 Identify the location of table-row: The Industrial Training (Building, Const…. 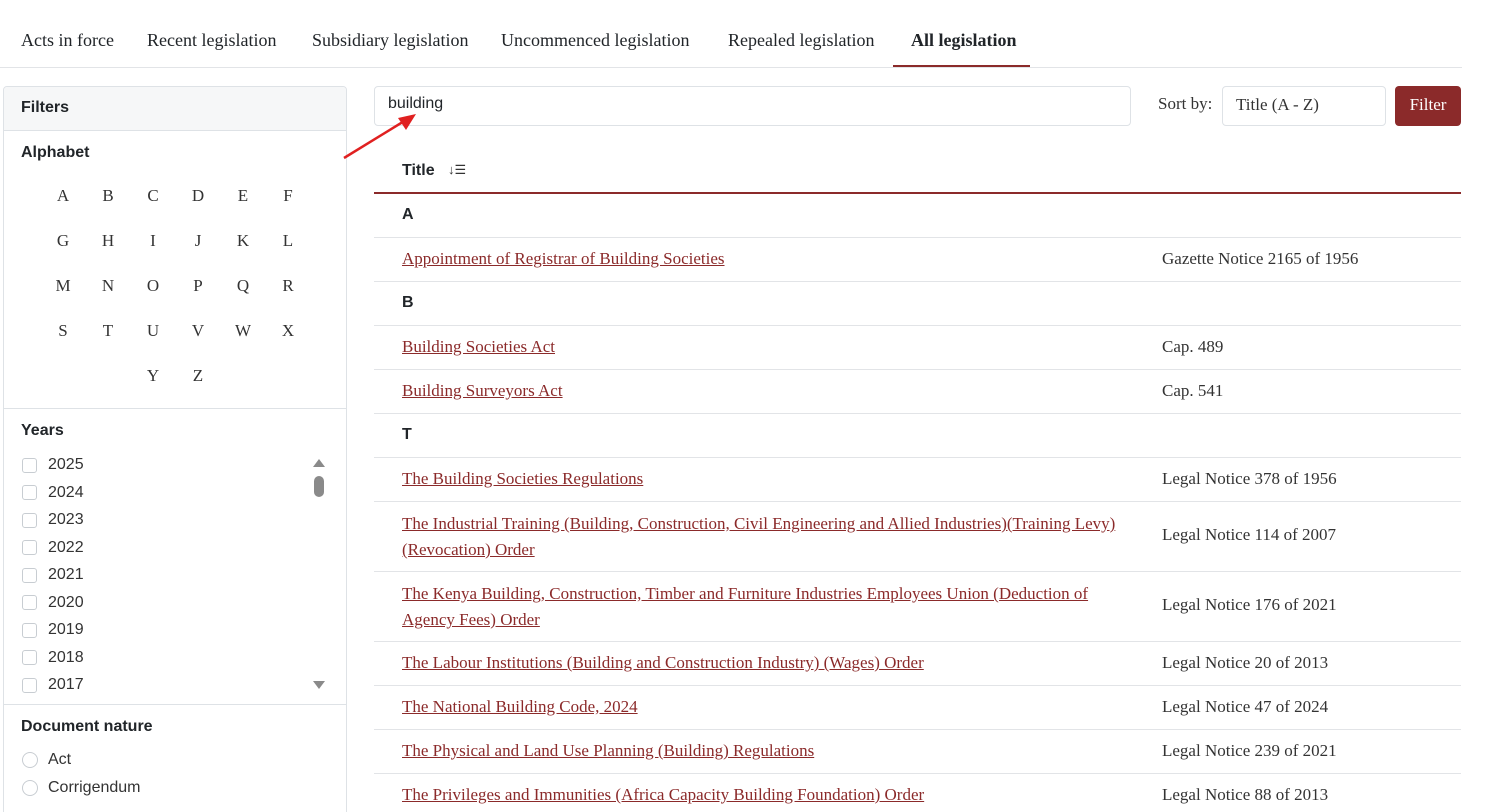
(917, 537).